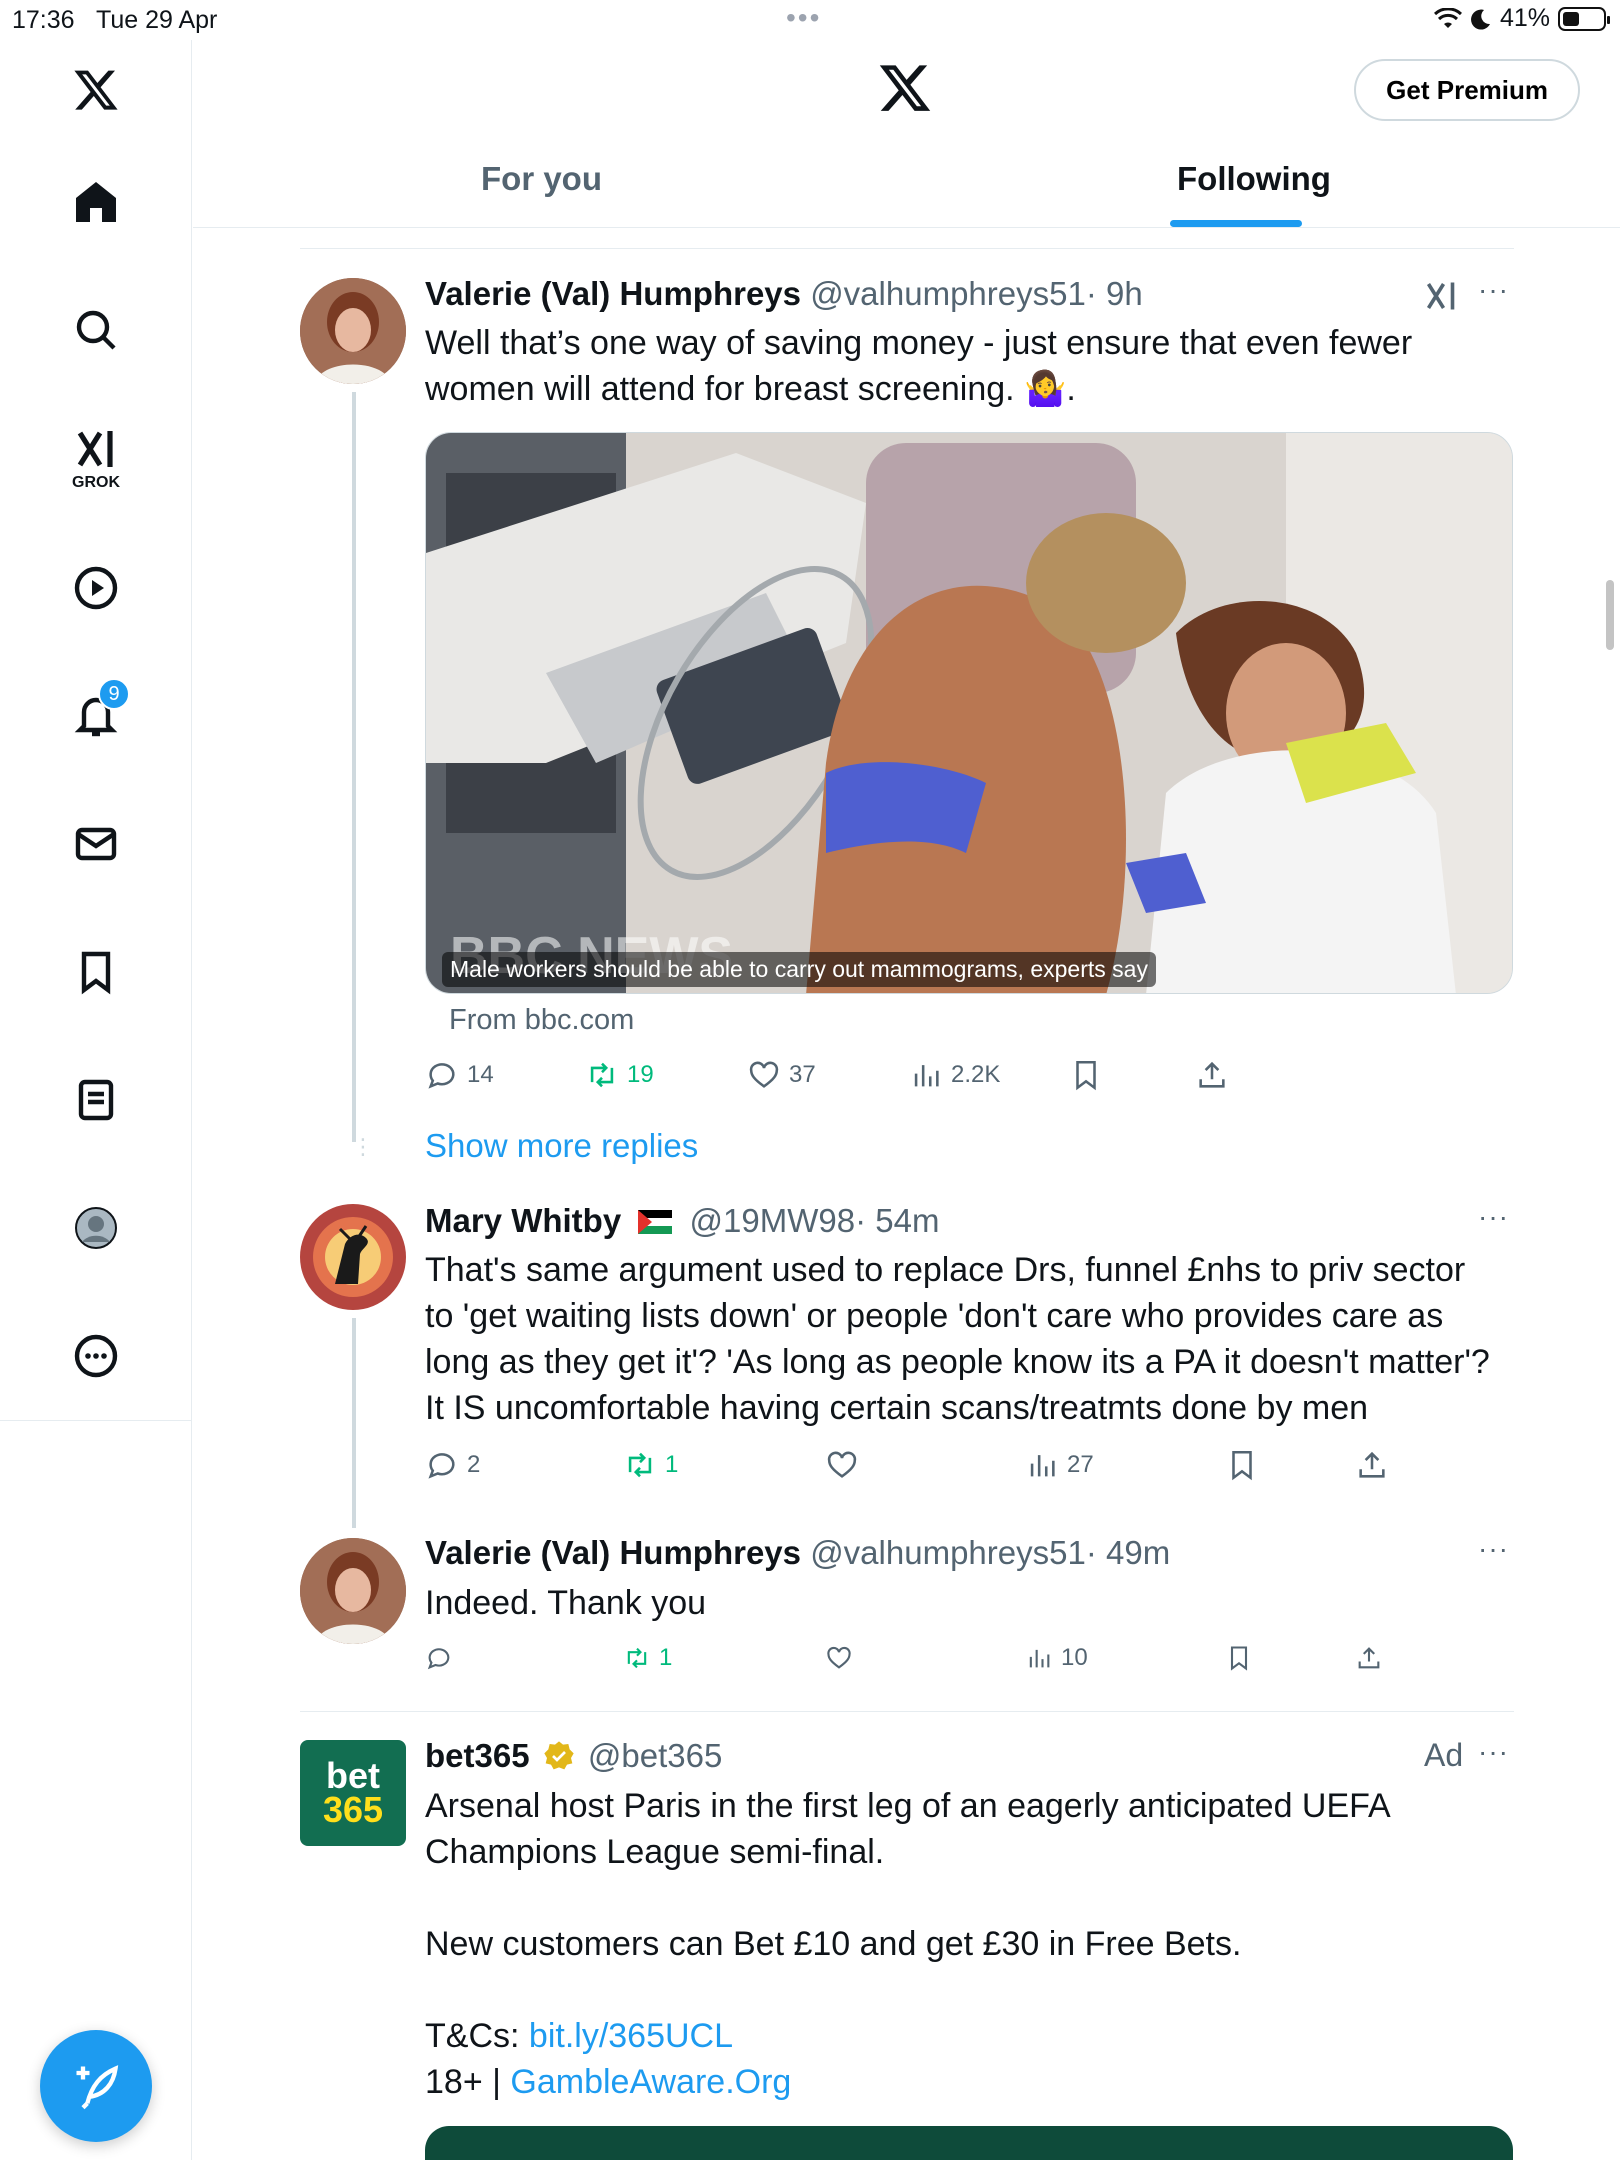 The image size is (1620, 2160). What do you see at coordinates (353, 1775) in the screenshot?
I see `bet365-logo-top: bet` at bounding box center [353, 1775].